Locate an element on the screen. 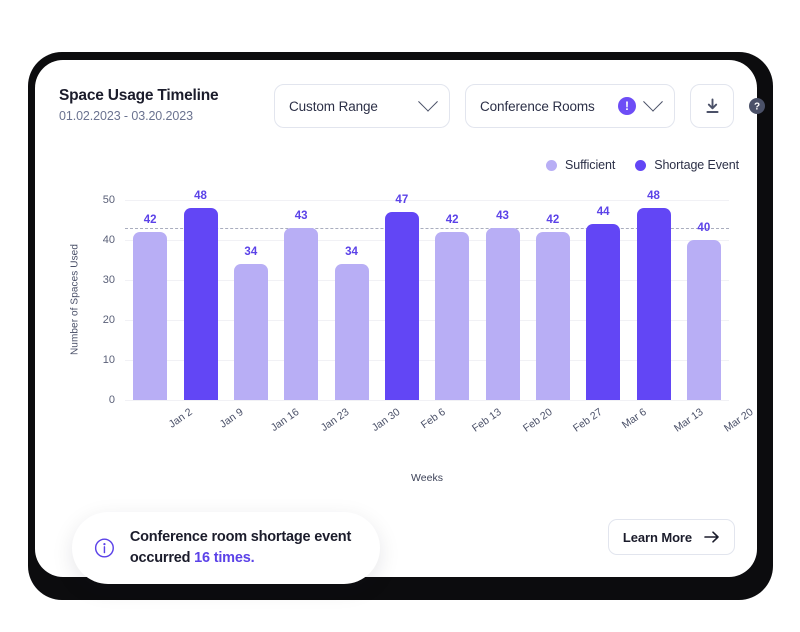 Image resolution: width=800 pixels, height=632 pixels. help-glyph: ? is located at coordinates (757, 107).